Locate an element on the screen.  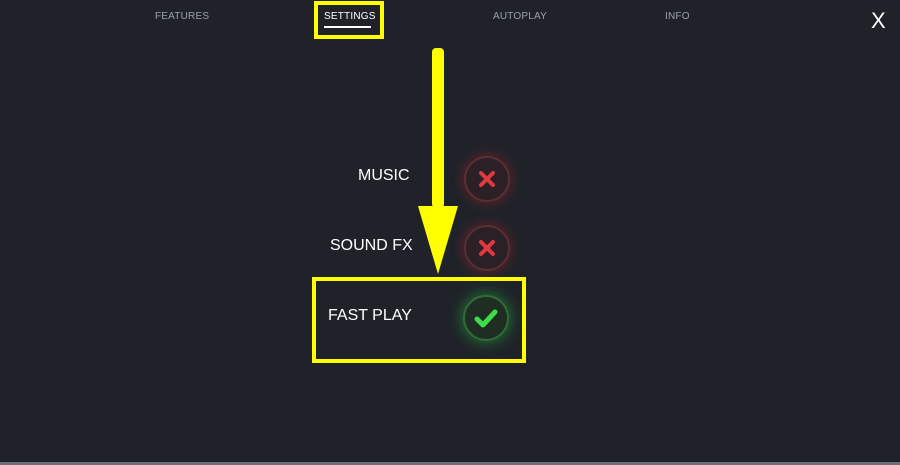
tab-features: FEATURES is located at coordinates (182, 16).